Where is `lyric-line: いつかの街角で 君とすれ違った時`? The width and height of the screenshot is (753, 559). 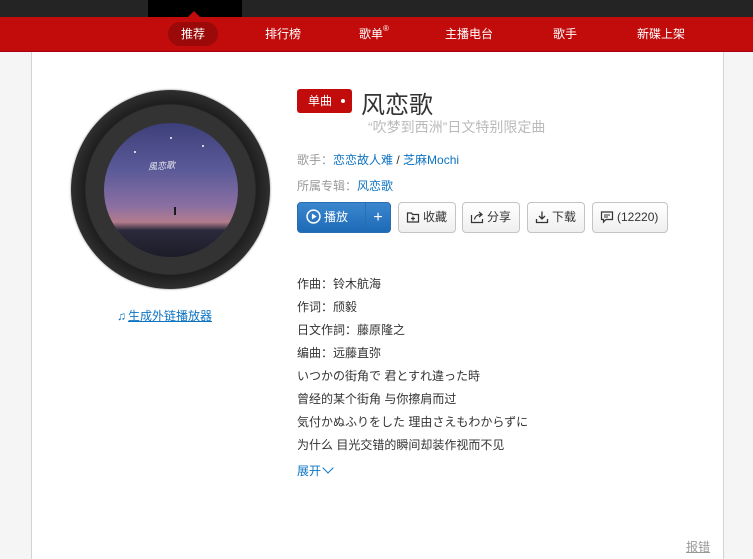 lyric-line: いつかの街角で 君とすれ違った時 is located at coordinates (388, 376).